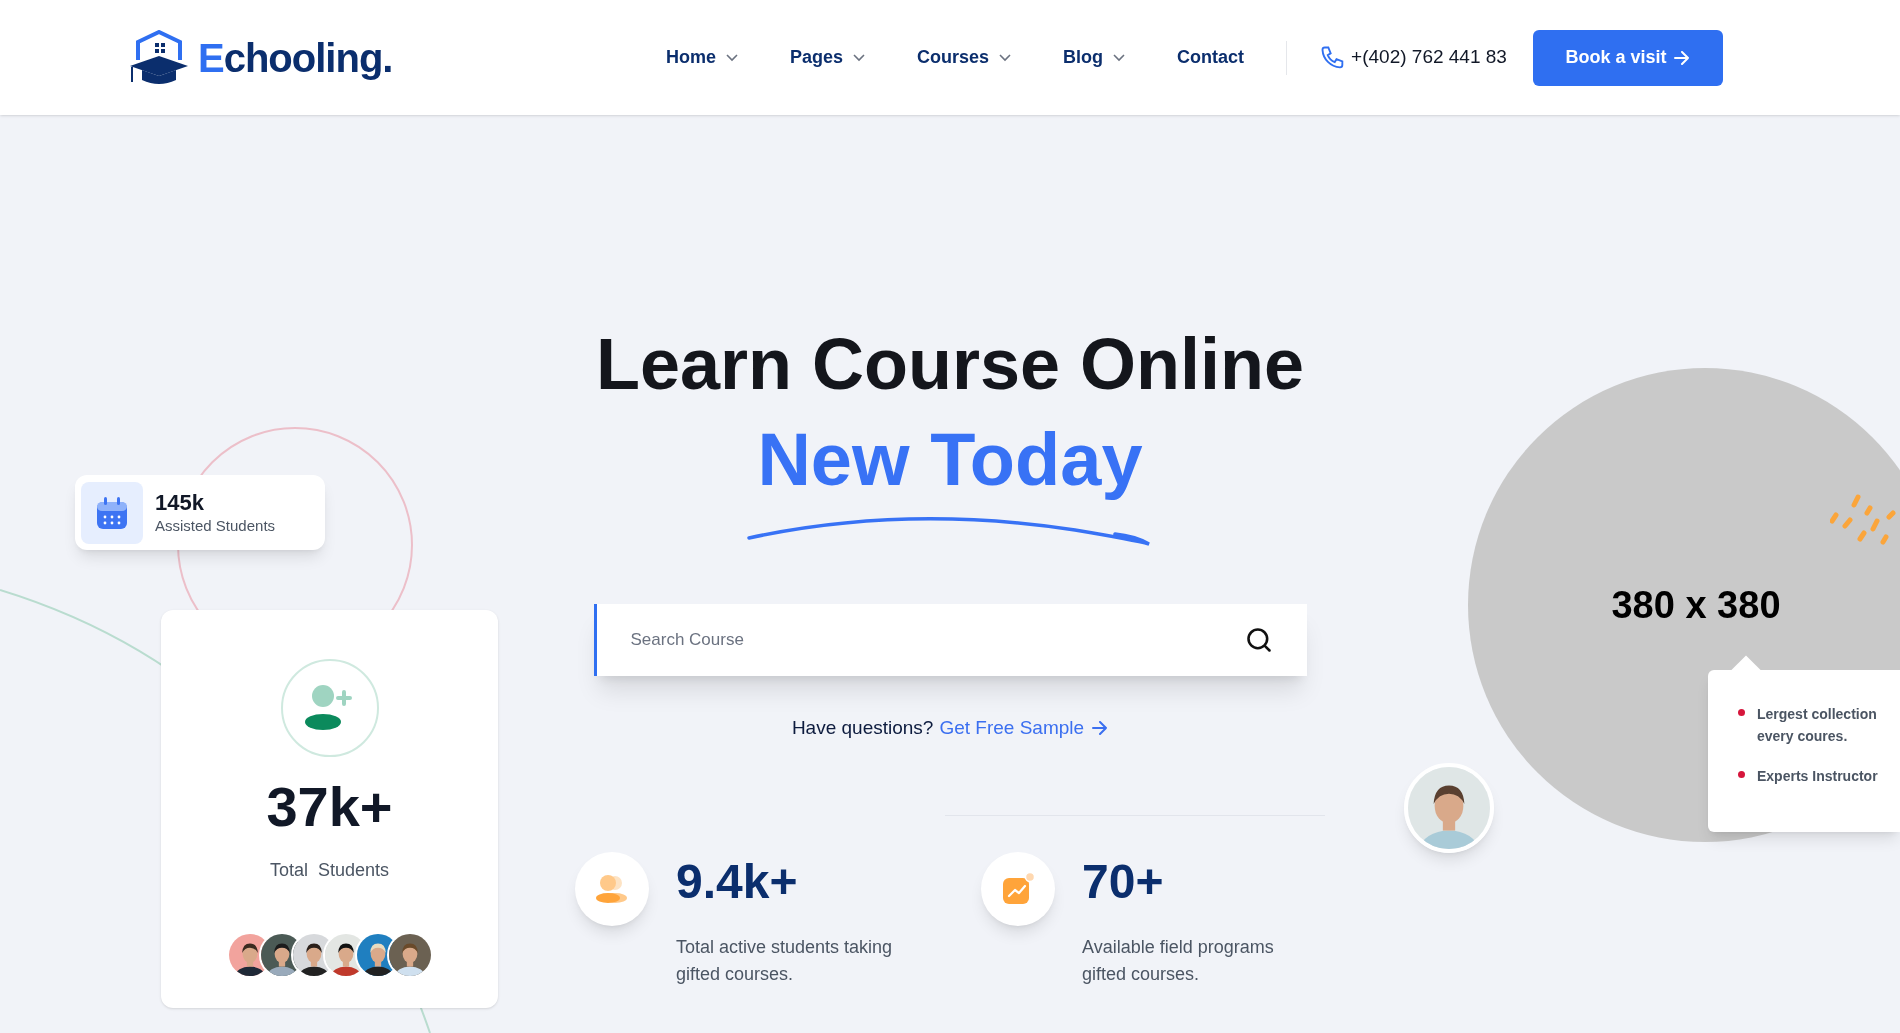 Image resolution: width=1900 pixels, height=1033 pixels. What do you see at coordinates (1123, 881) in the screenshot?
I see `stat-value: 70+` at bounding box center [1123, 881].